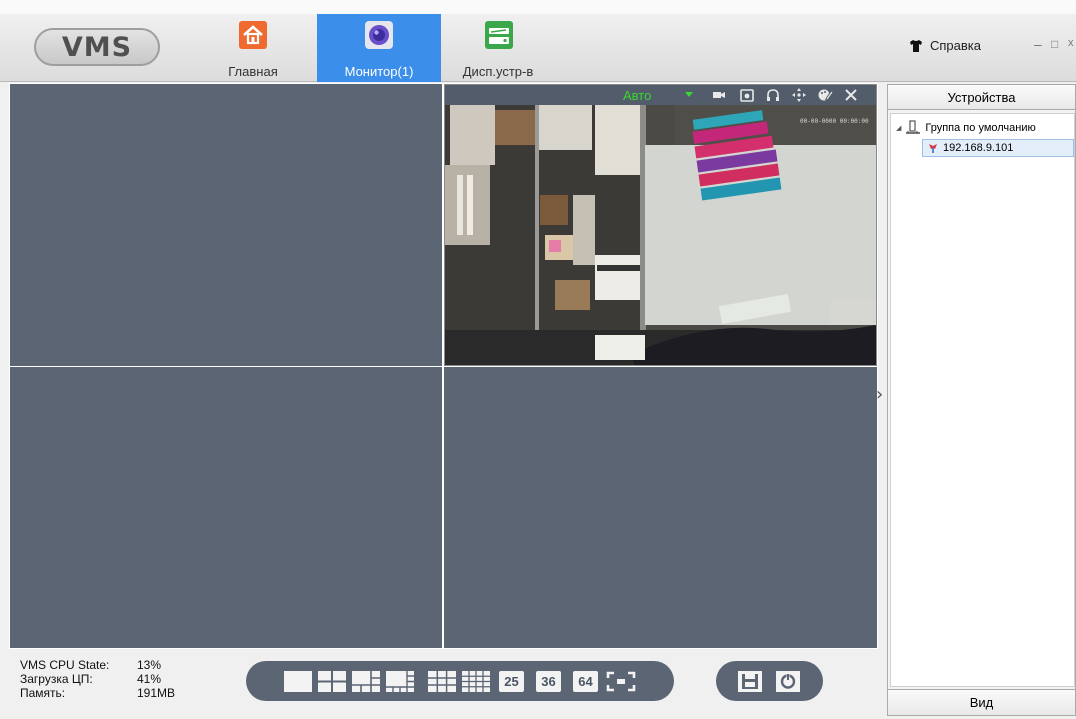 The width and height of the screenshot is (1076, 719). What do you see at coordinates (156, 693) in the screenshot?
I see `stat-value: 191MB` at bounding box center [156, 693].